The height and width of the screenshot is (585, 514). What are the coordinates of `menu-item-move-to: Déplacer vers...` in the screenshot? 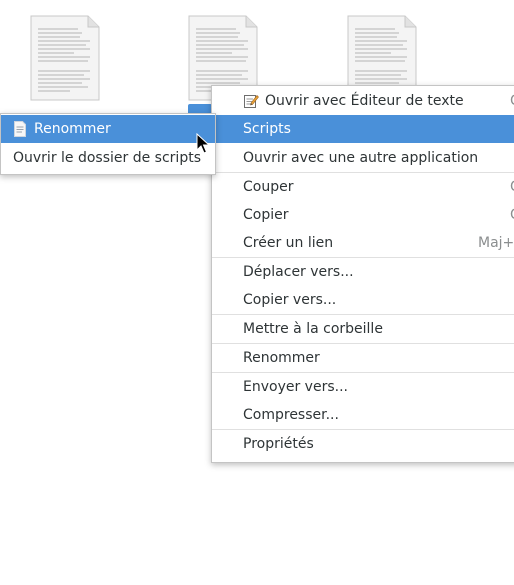 It's located at (363, 272).